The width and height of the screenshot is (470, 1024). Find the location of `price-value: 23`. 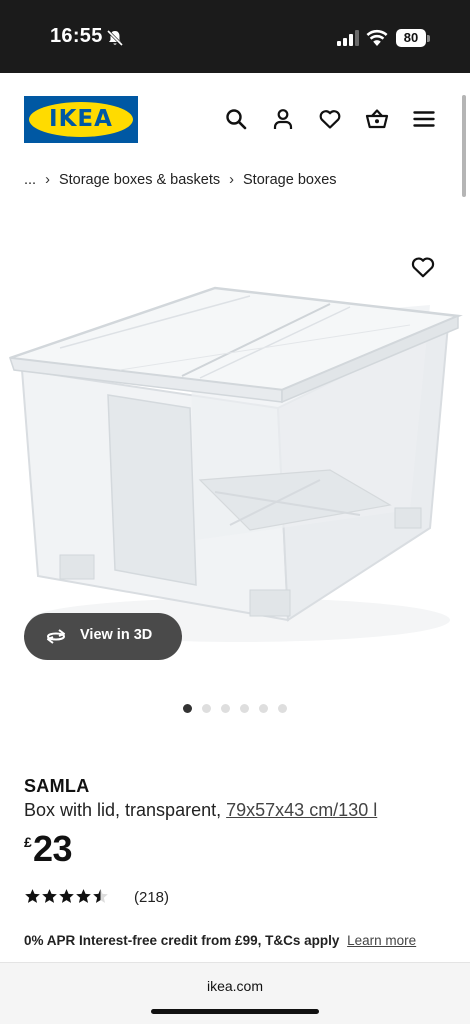

price-value: 23 is located at coordinates (53, 848).